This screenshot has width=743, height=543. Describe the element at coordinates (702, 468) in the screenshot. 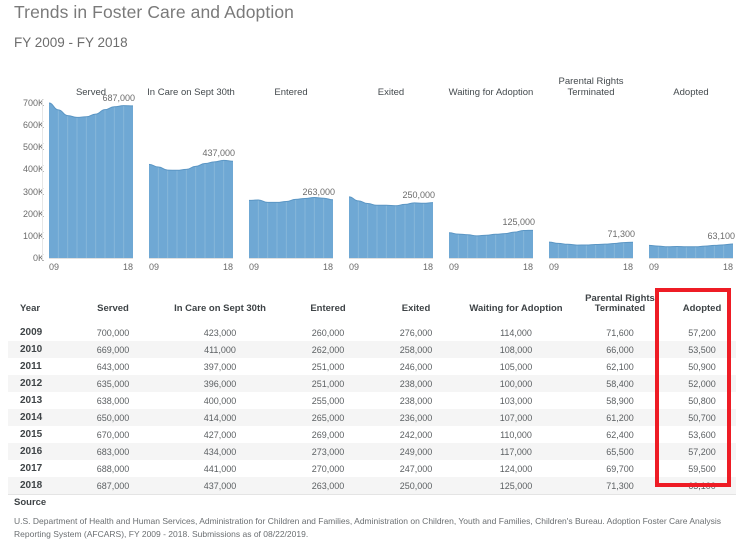

I see `table-cell-r8-c7: 59,500` at that location.